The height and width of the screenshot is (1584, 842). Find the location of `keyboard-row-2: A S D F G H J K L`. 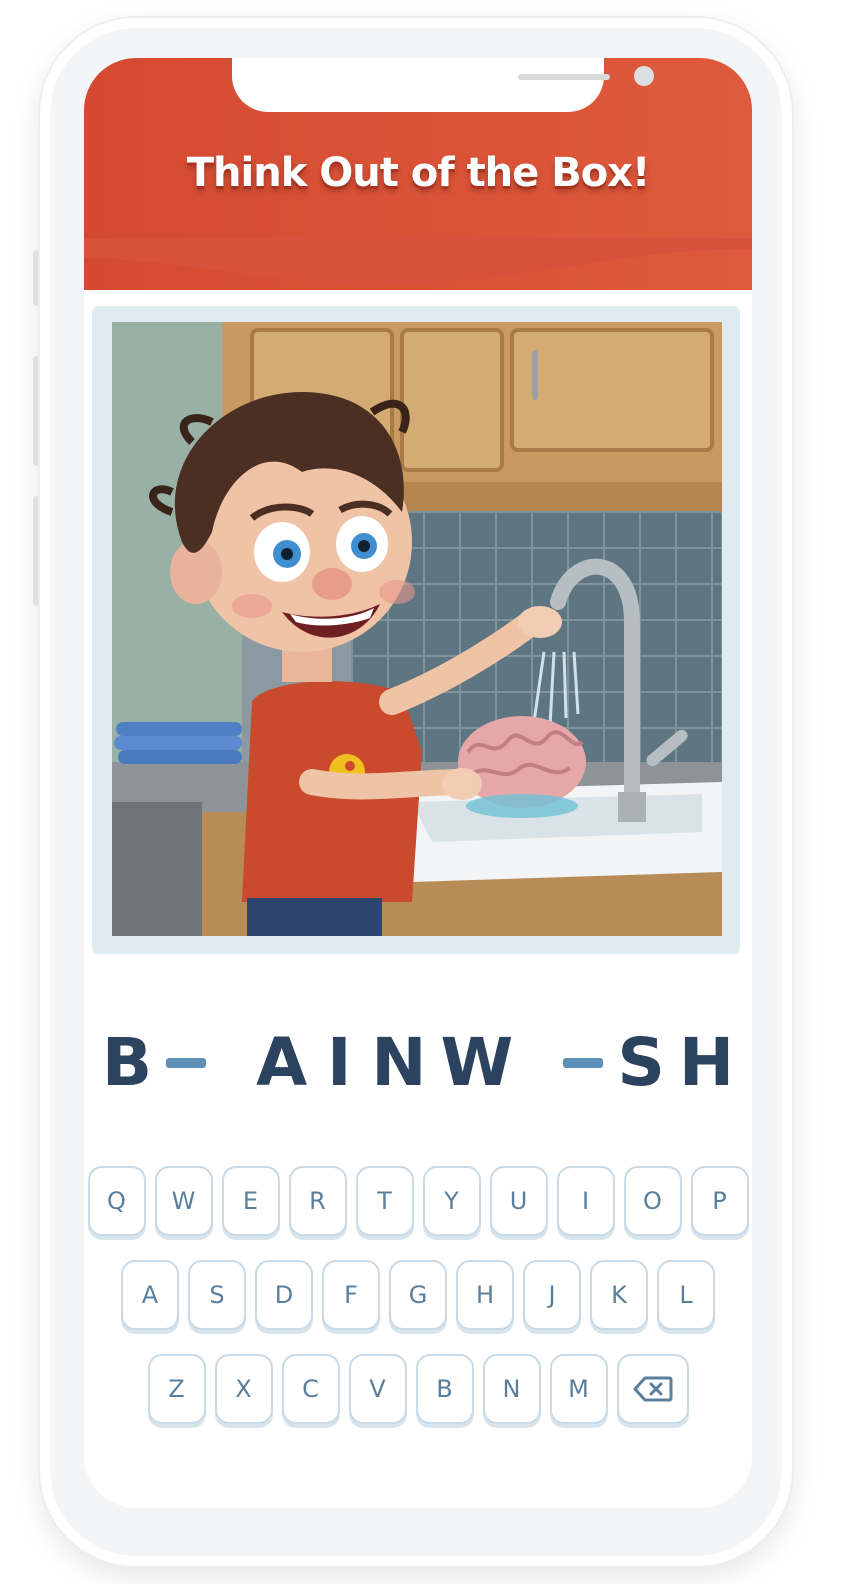

keyboard-row-2: A S D F G H J K L is located at coordinates (418, 1295).